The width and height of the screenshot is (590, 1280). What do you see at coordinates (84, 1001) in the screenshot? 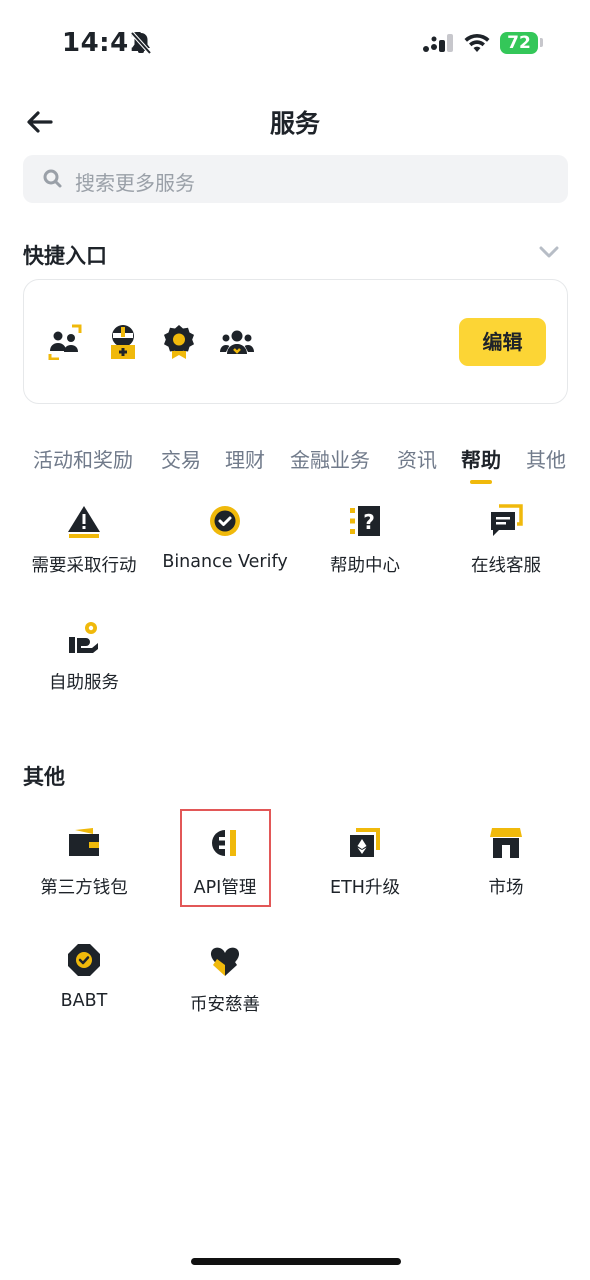
I see `other-item-label: BABT` at bounding box center [84, 1001].